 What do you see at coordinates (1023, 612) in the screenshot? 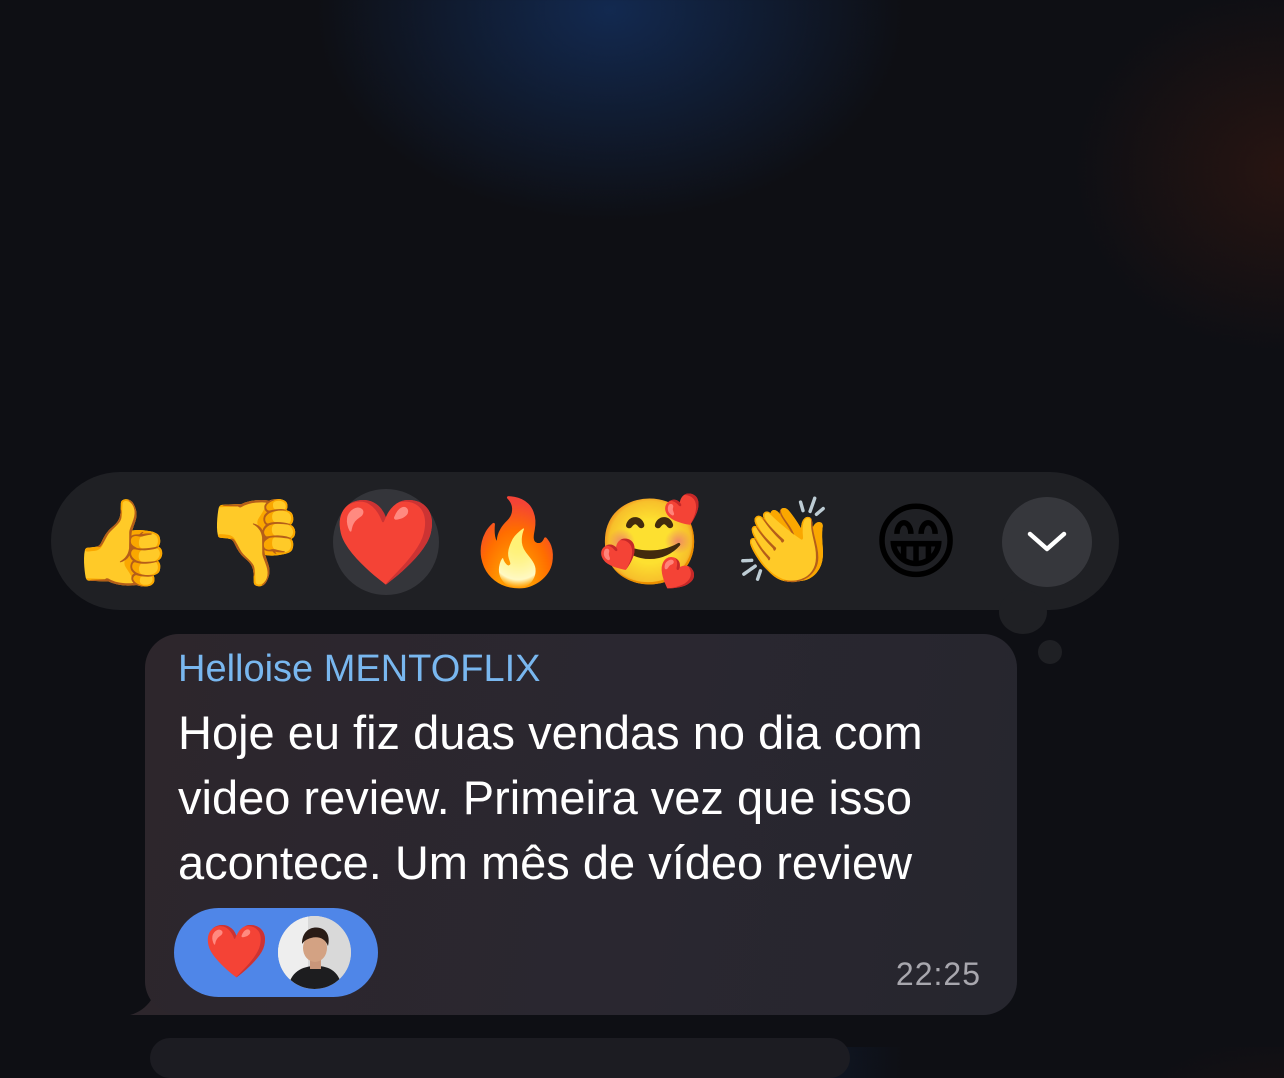
I see `reaction-bar-tail-bubble` at bounding box center [1023, 612].